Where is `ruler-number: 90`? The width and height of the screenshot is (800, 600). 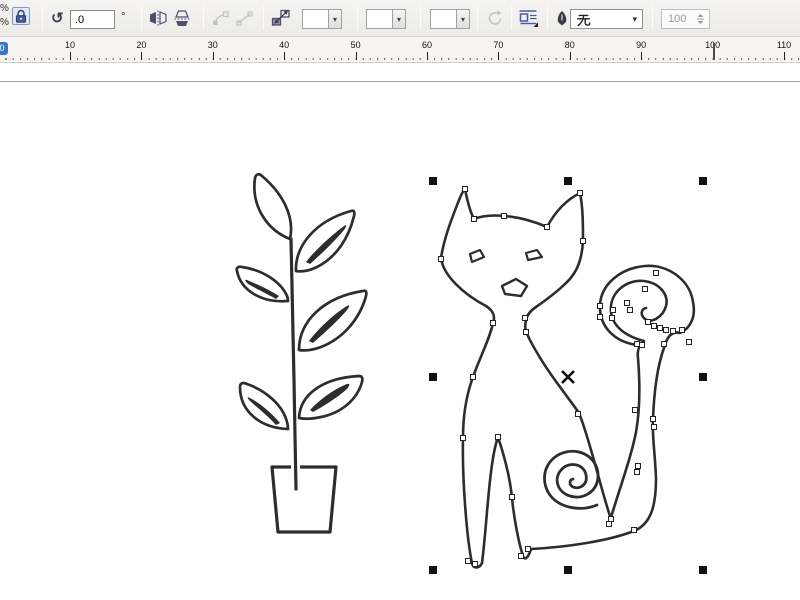
ruler-number: 90 is located at coordinates (641, 45).